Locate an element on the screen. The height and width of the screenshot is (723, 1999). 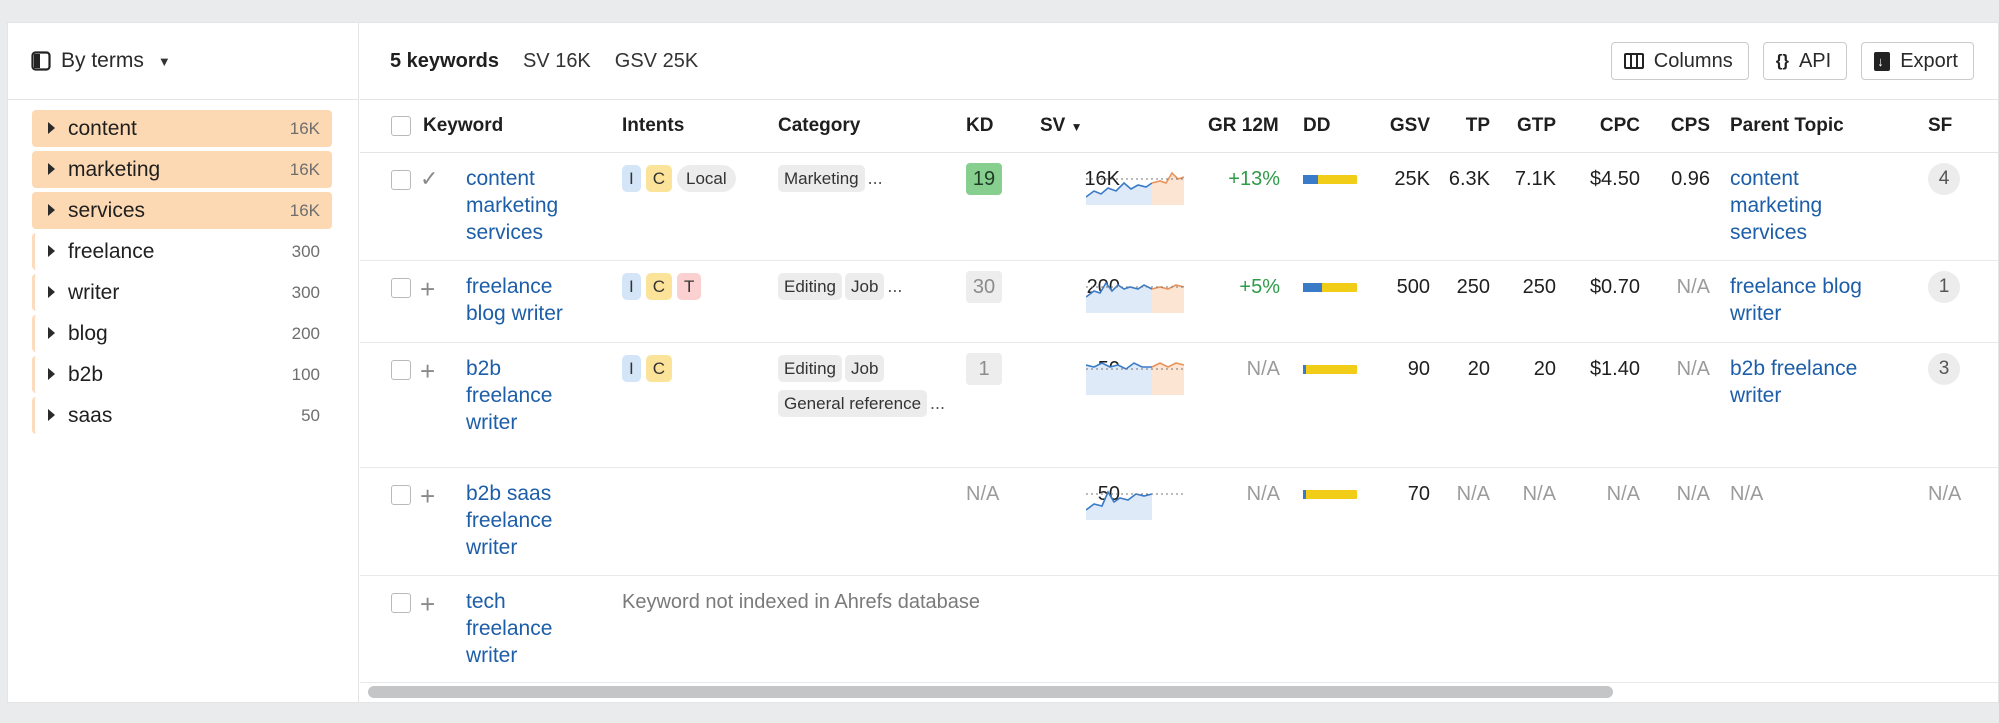
col-kd: KD is located at coordinates (979, 126).